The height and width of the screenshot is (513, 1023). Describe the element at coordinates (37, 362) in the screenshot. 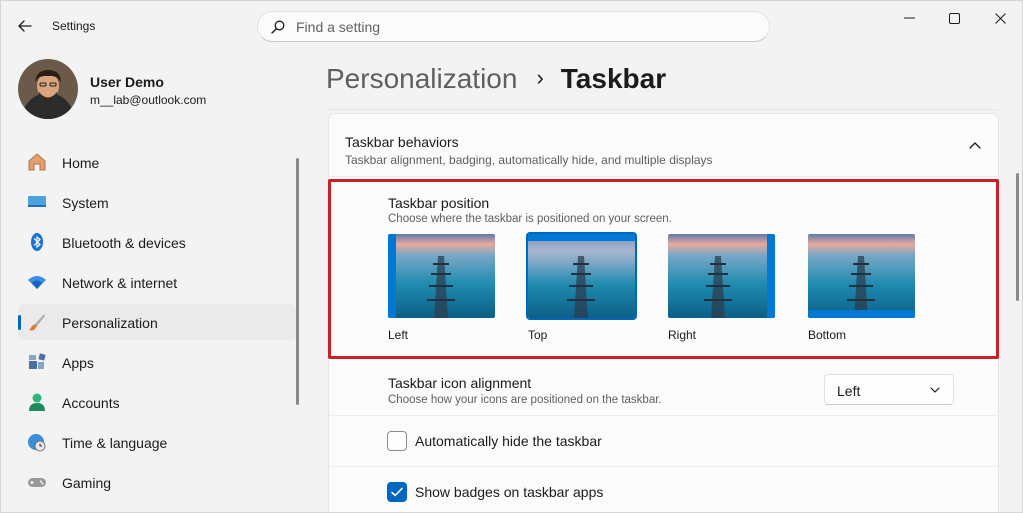

I see `apps-icon` at that location.